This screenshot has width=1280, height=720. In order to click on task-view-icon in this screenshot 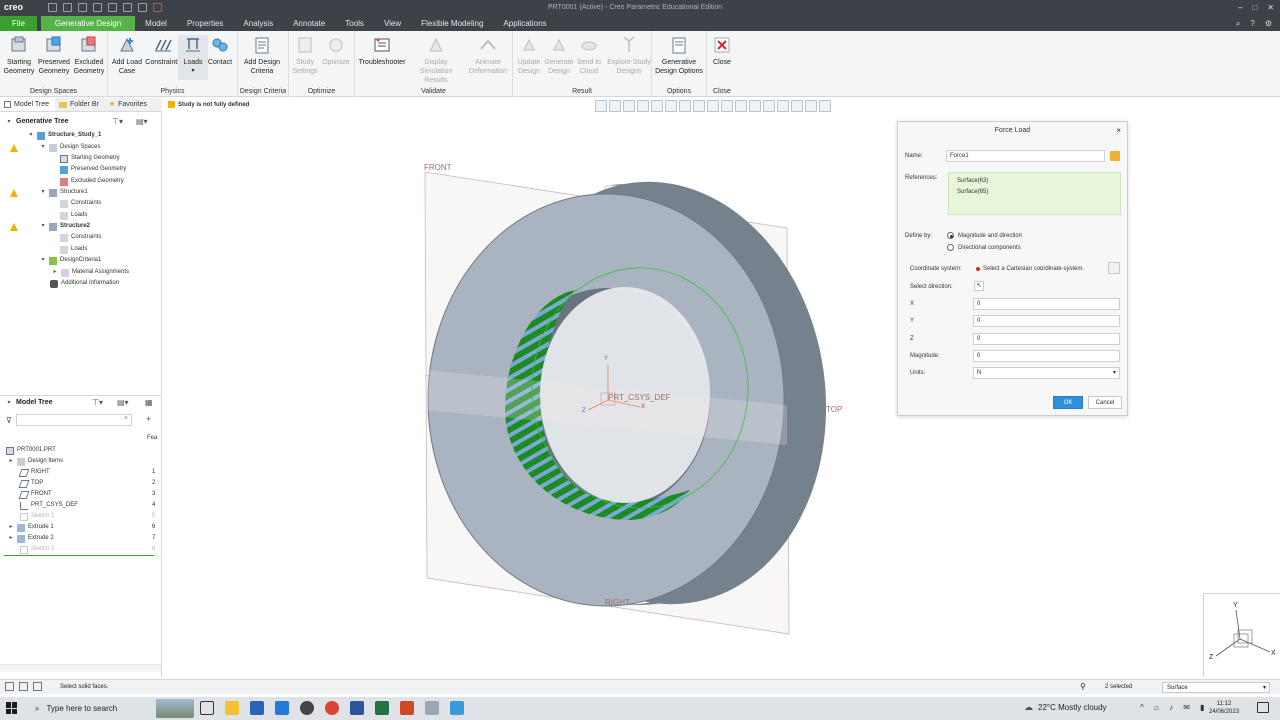, I will do `click(207, 708)`.